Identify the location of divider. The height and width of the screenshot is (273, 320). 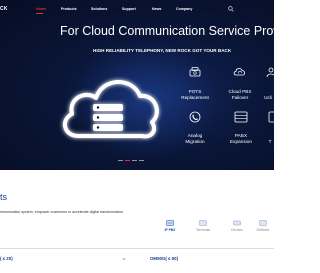
(137, 248).